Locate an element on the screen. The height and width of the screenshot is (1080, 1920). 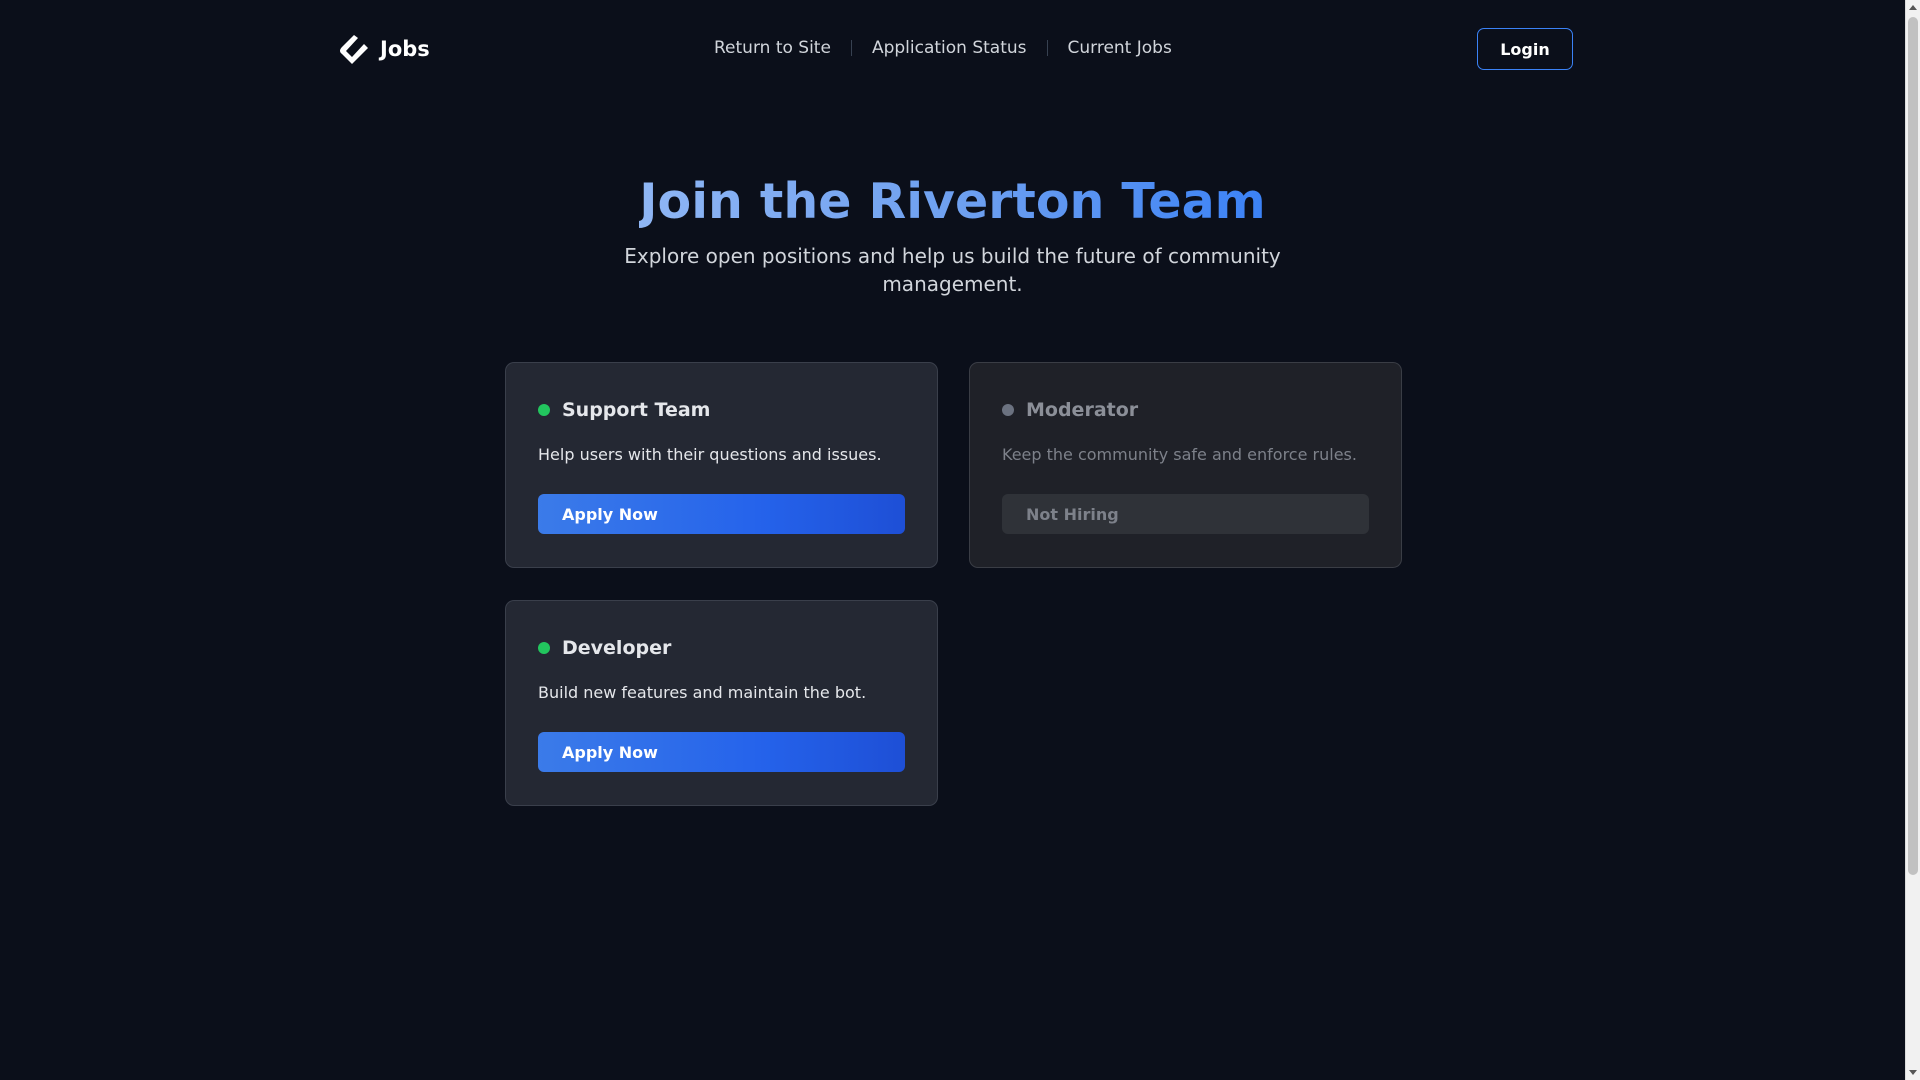
scroll-up-icon is located at coordinates (1913, 7).